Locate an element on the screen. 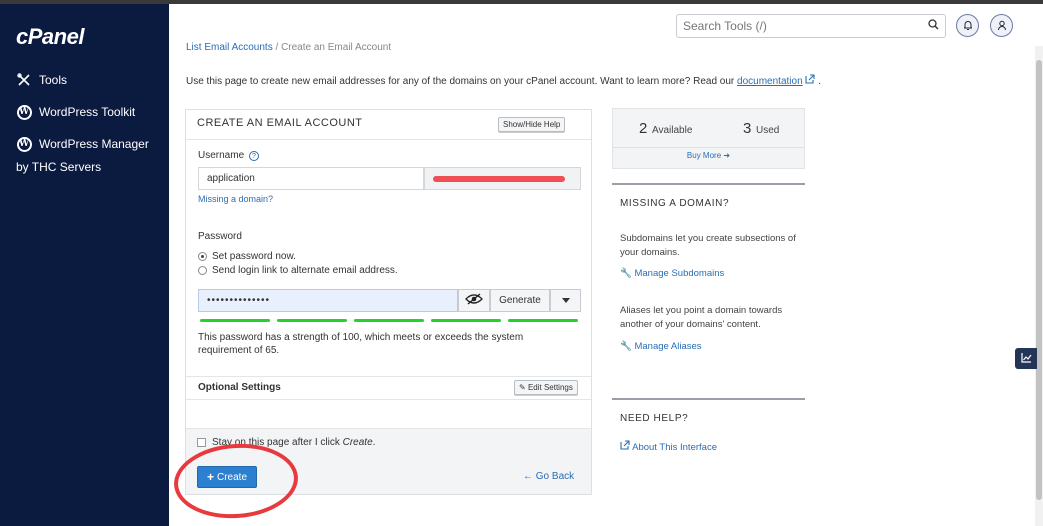 The image size is (1043, 526). eye-slash-icon is located at coordinates (474, 301).